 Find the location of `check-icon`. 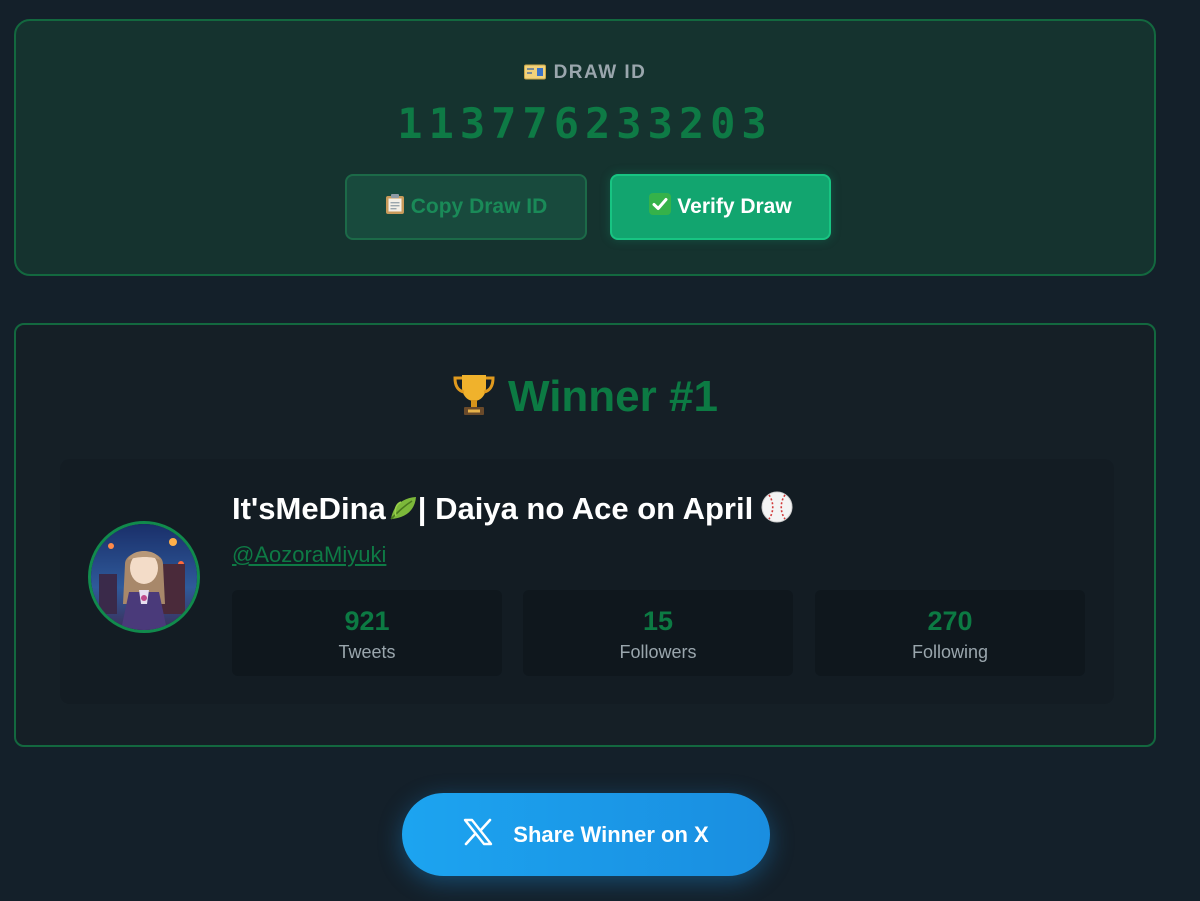

check-icon is located at coordinates (660, 207).